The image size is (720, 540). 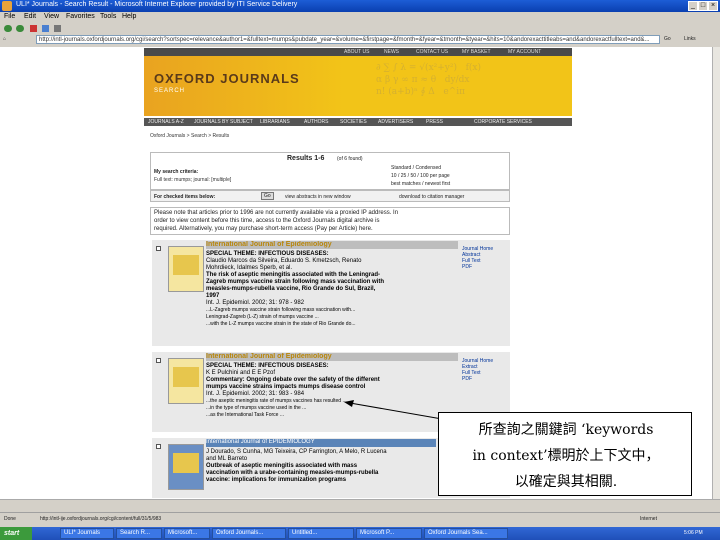 I want to click on home-icon, so click(x=57, y=28).